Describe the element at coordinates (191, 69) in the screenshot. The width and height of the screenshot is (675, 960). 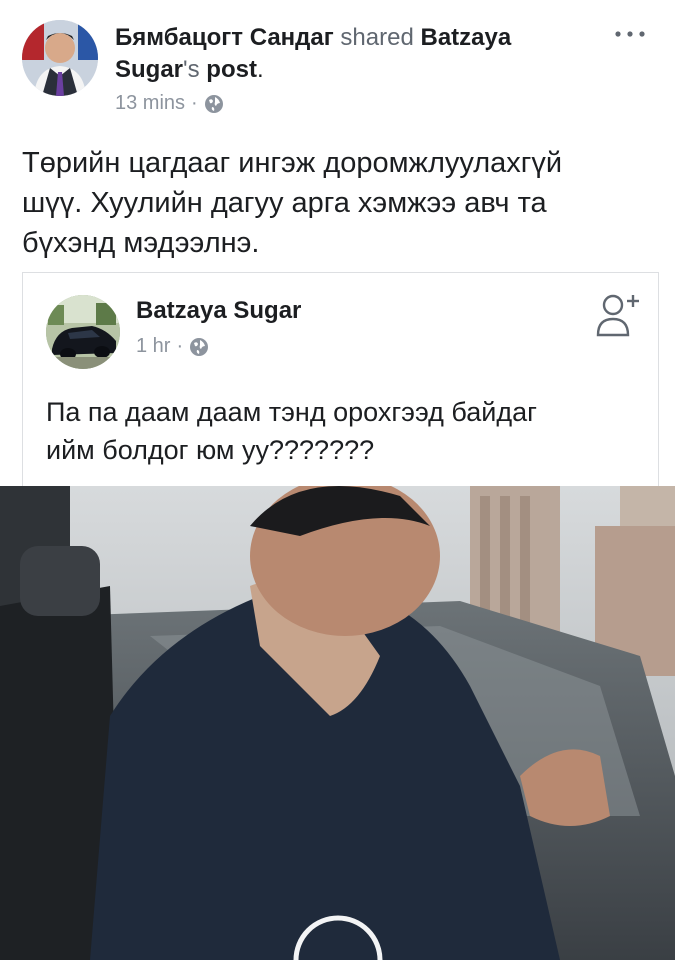
I see `possessive-suffix: 's` at that location.